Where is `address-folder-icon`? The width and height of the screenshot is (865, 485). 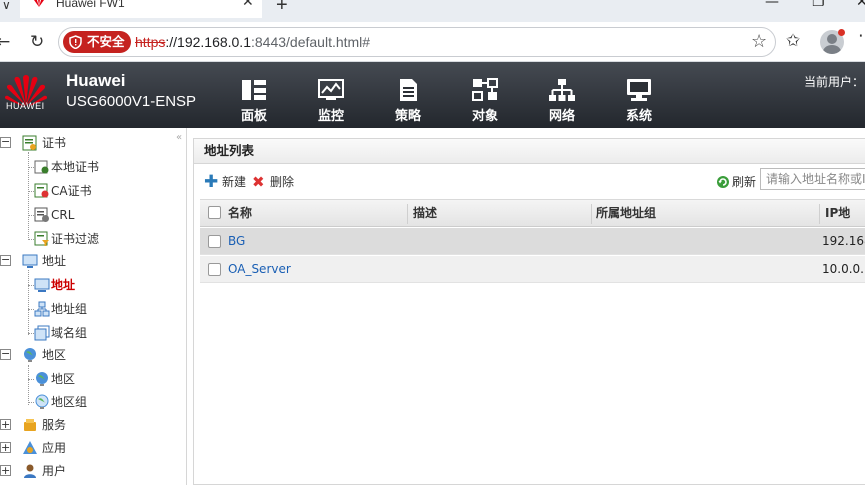
address-folder-icon is located at coordinates (30, 261).